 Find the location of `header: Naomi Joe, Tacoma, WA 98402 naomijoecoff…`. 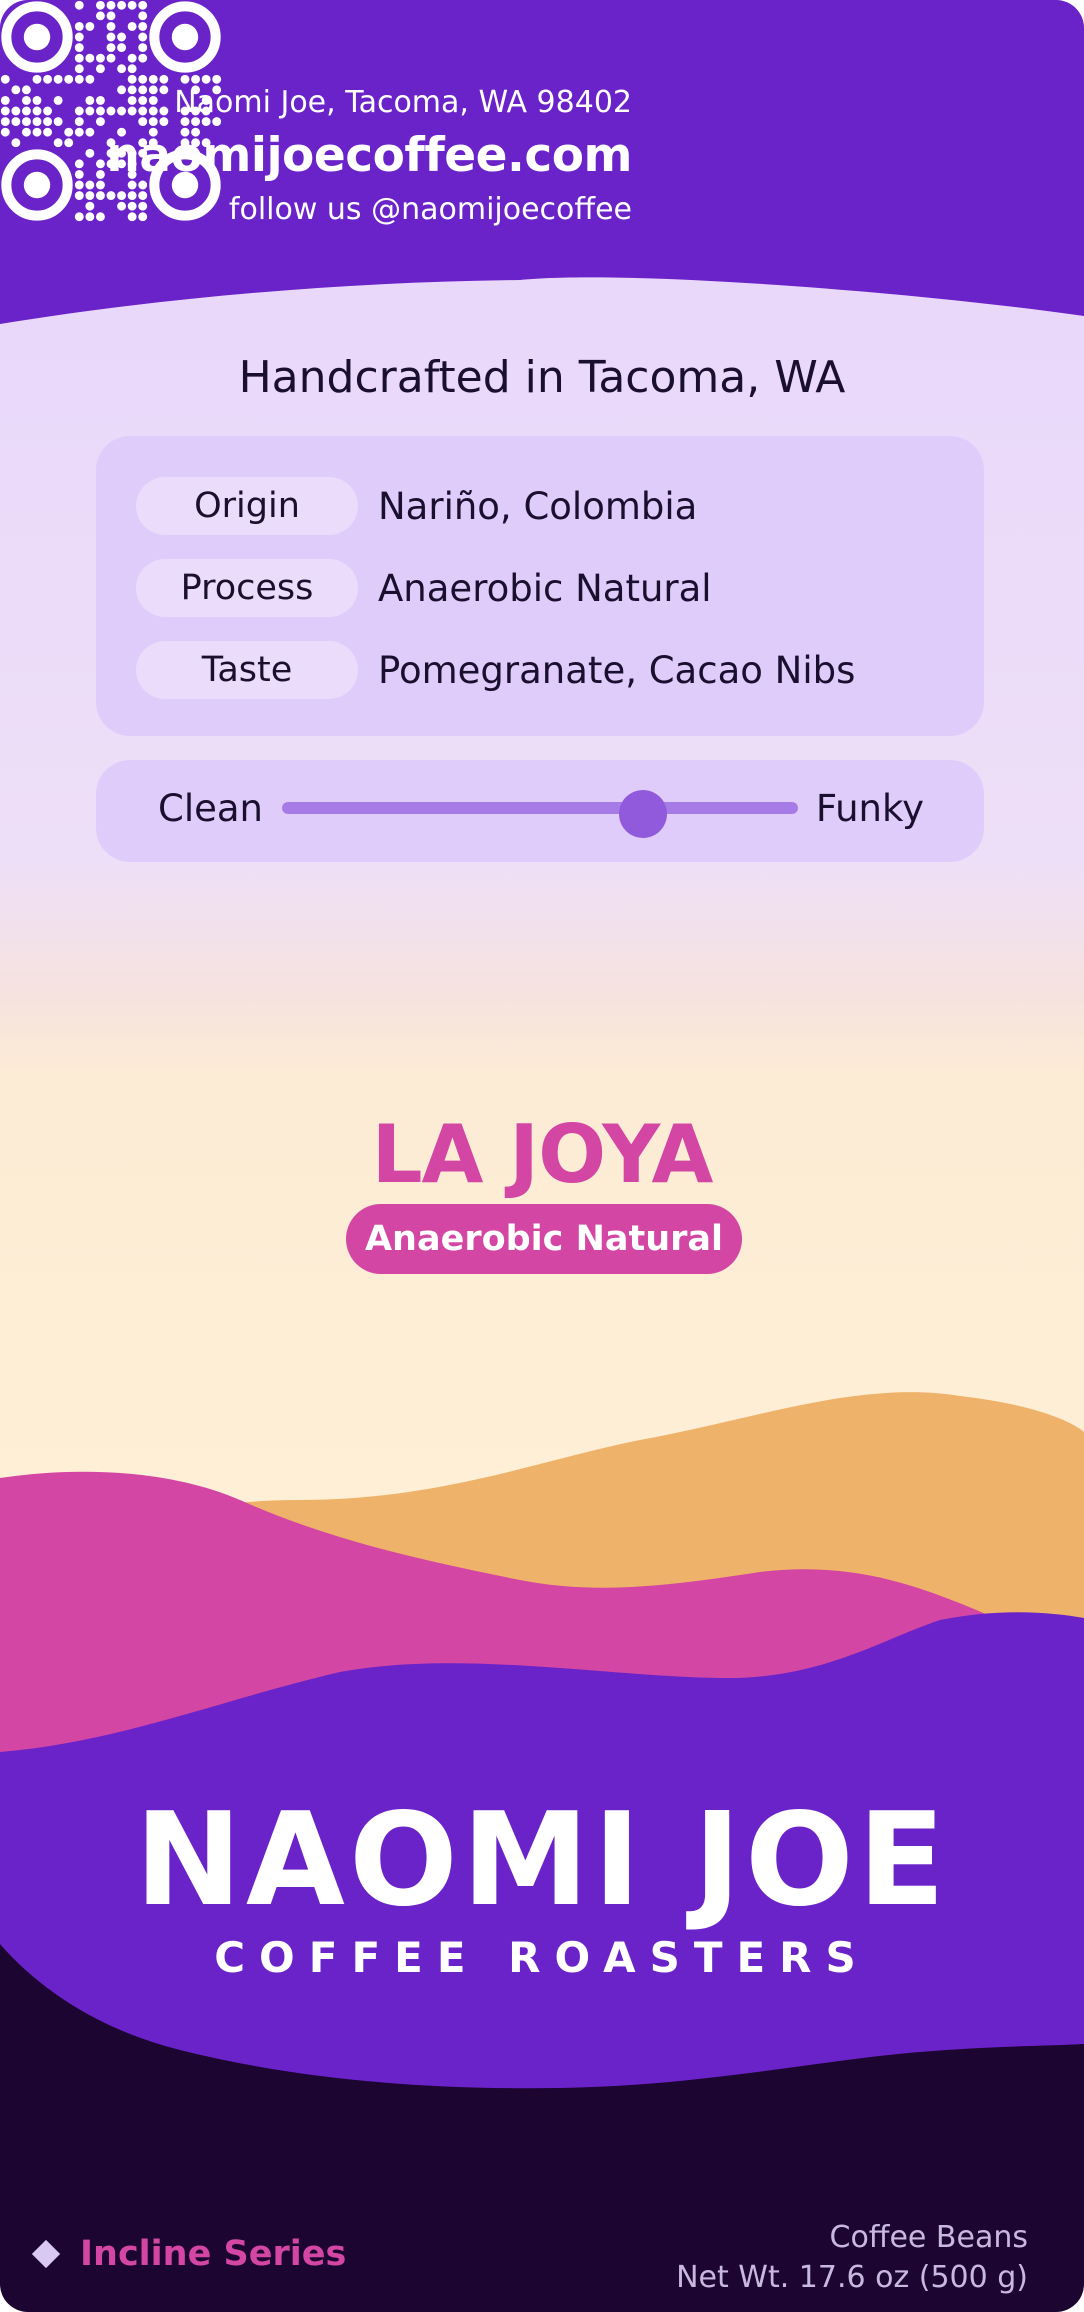

header: Naomi Joe, Tacoma, WA 98402 naomijoecoff… is located at coordinates (542, 165).